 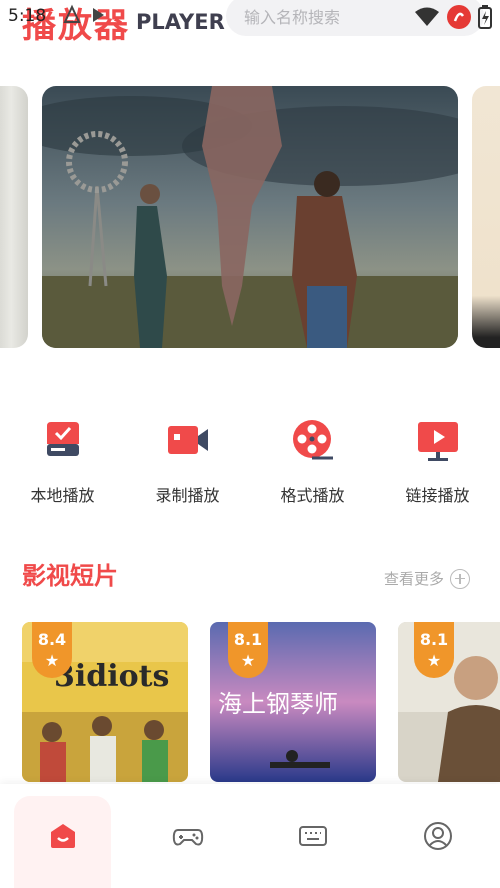 I want to click on bottom-nav, so click(x=250, y=836).